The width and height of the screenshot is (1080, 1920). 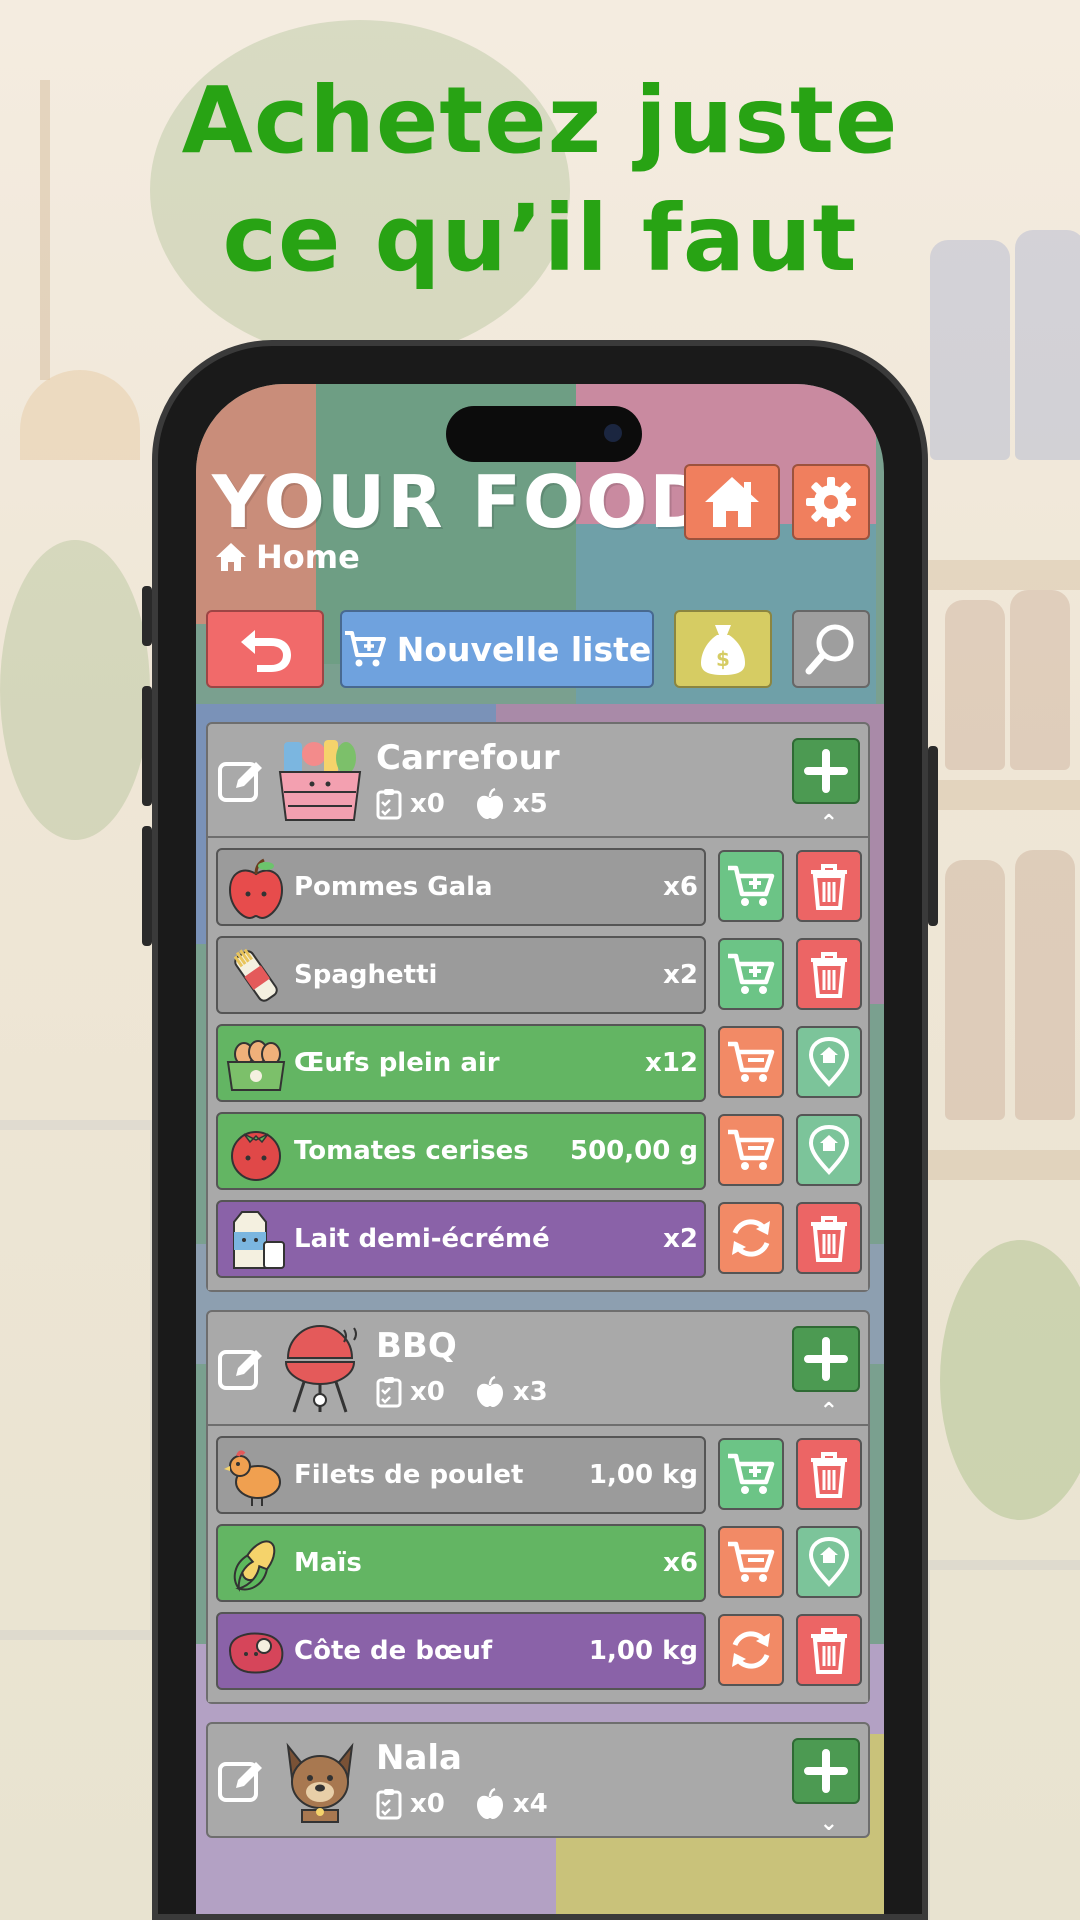 I want to click on budget-button: $, so click(x=723, y=649).